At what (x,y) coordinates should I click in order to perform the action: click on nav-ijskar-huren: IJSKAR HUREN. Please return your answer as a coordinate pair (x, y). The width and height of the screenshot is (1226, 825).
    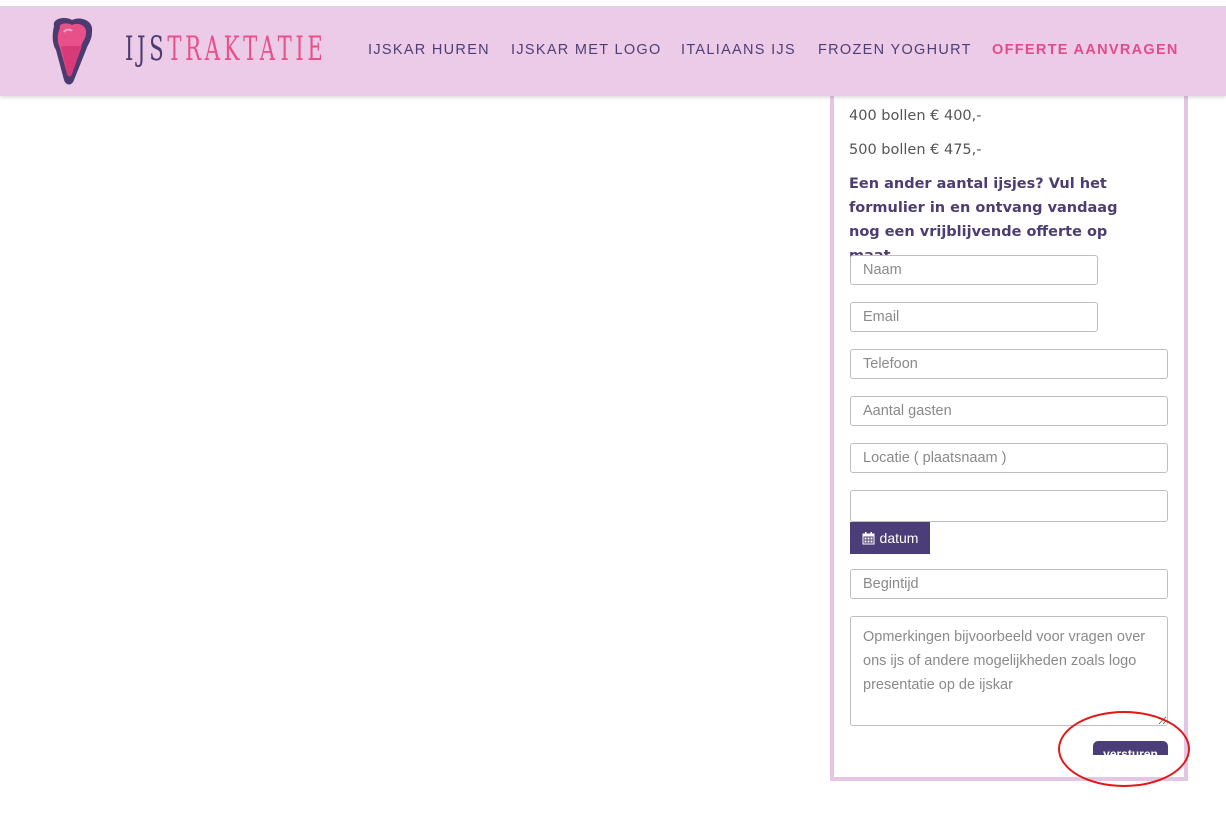
    Looking at the image, I should click on (429, 50).